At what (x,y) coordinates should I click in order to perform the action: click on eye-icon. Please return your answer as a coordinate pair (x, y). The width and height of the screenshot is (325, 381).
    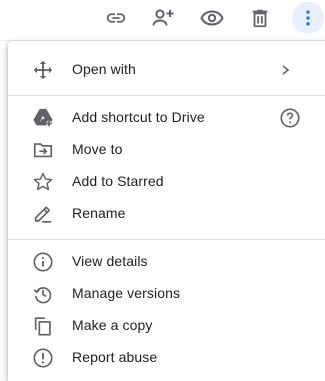
    Looking at the image, I should click on (212, 18).